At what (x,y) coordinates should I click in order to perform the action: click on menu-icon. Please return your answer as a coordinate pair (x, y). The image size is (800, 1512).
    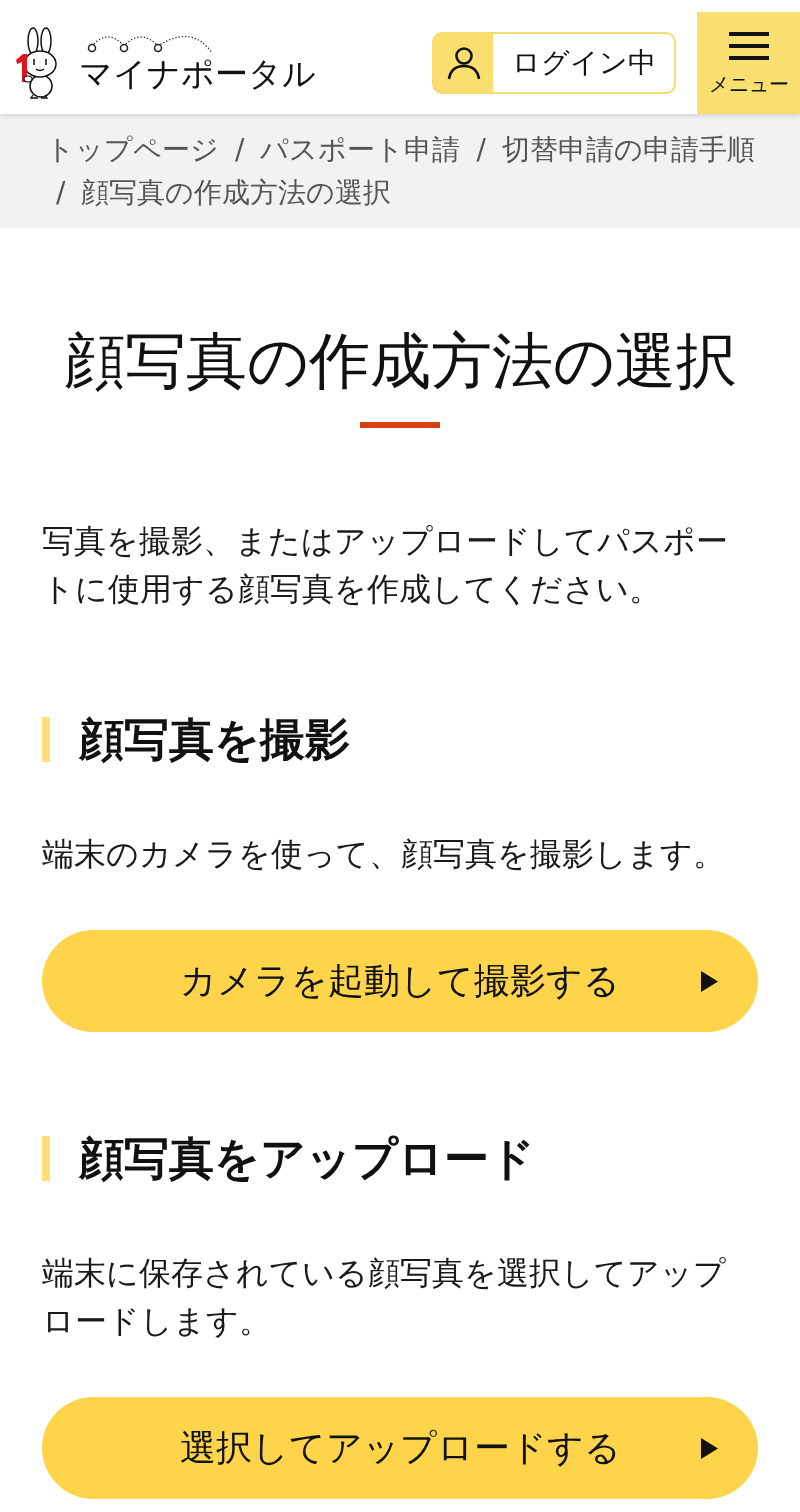
    Looking at the image, I should click on (748, 46).